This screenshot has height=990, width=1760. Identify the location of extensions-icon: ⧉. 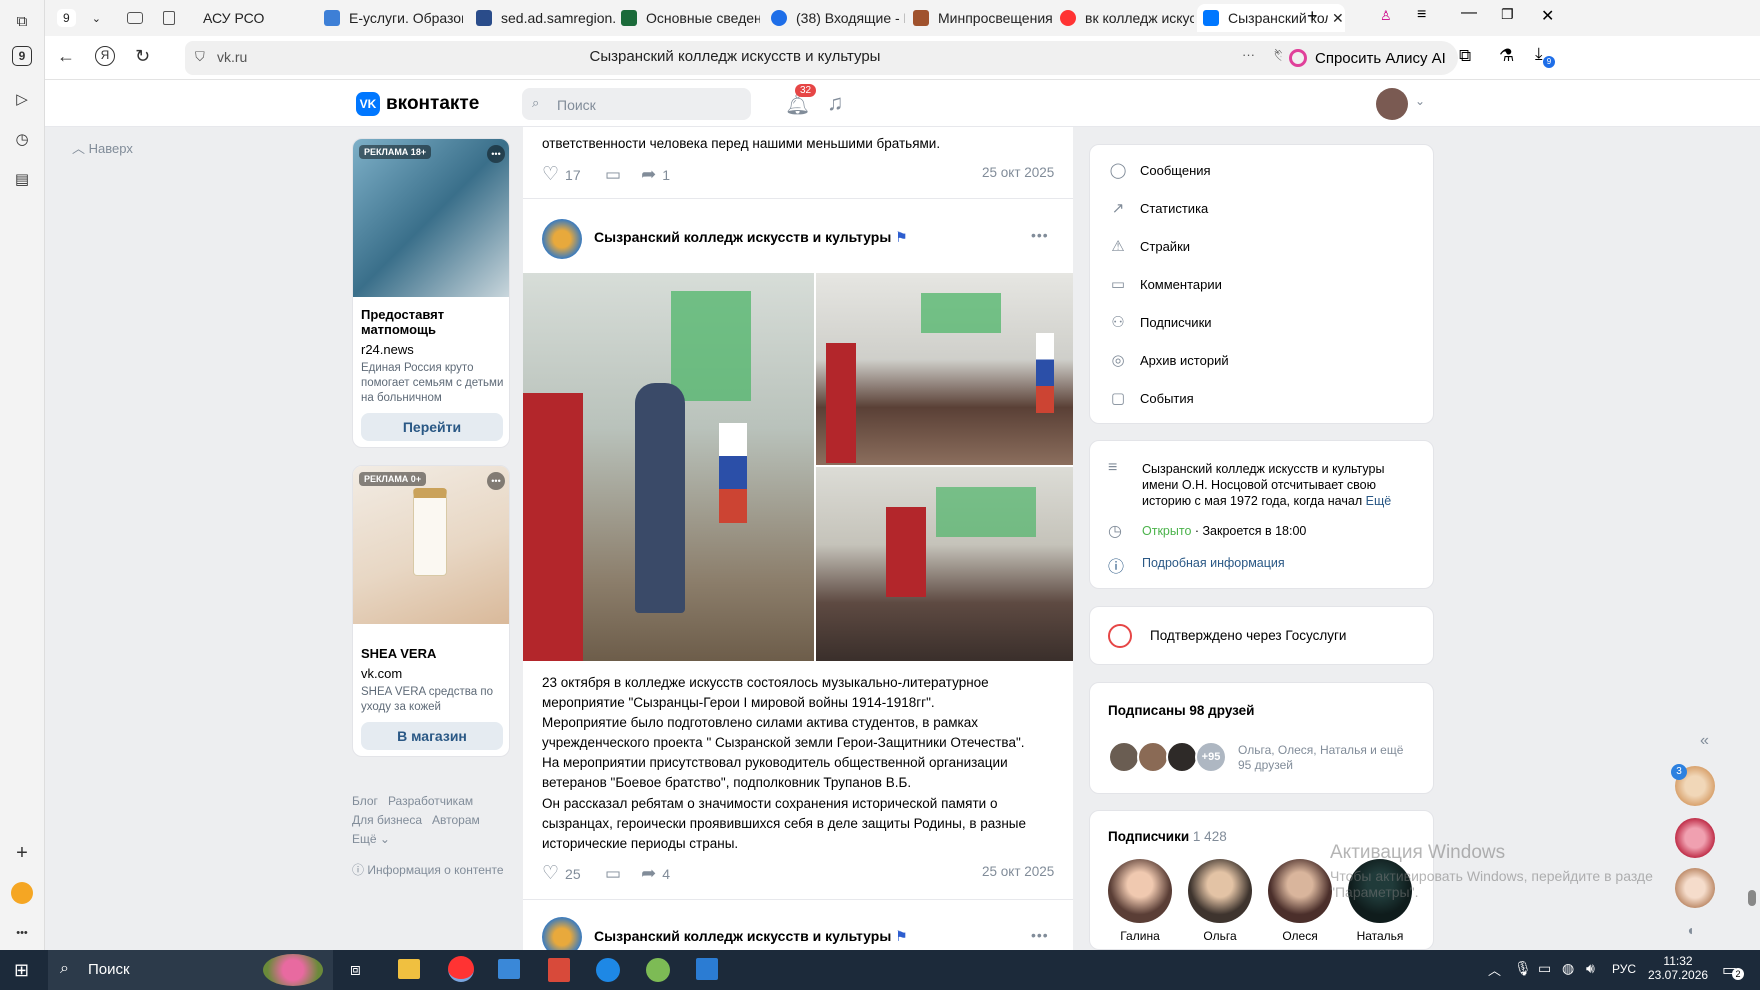
(1465, 56).